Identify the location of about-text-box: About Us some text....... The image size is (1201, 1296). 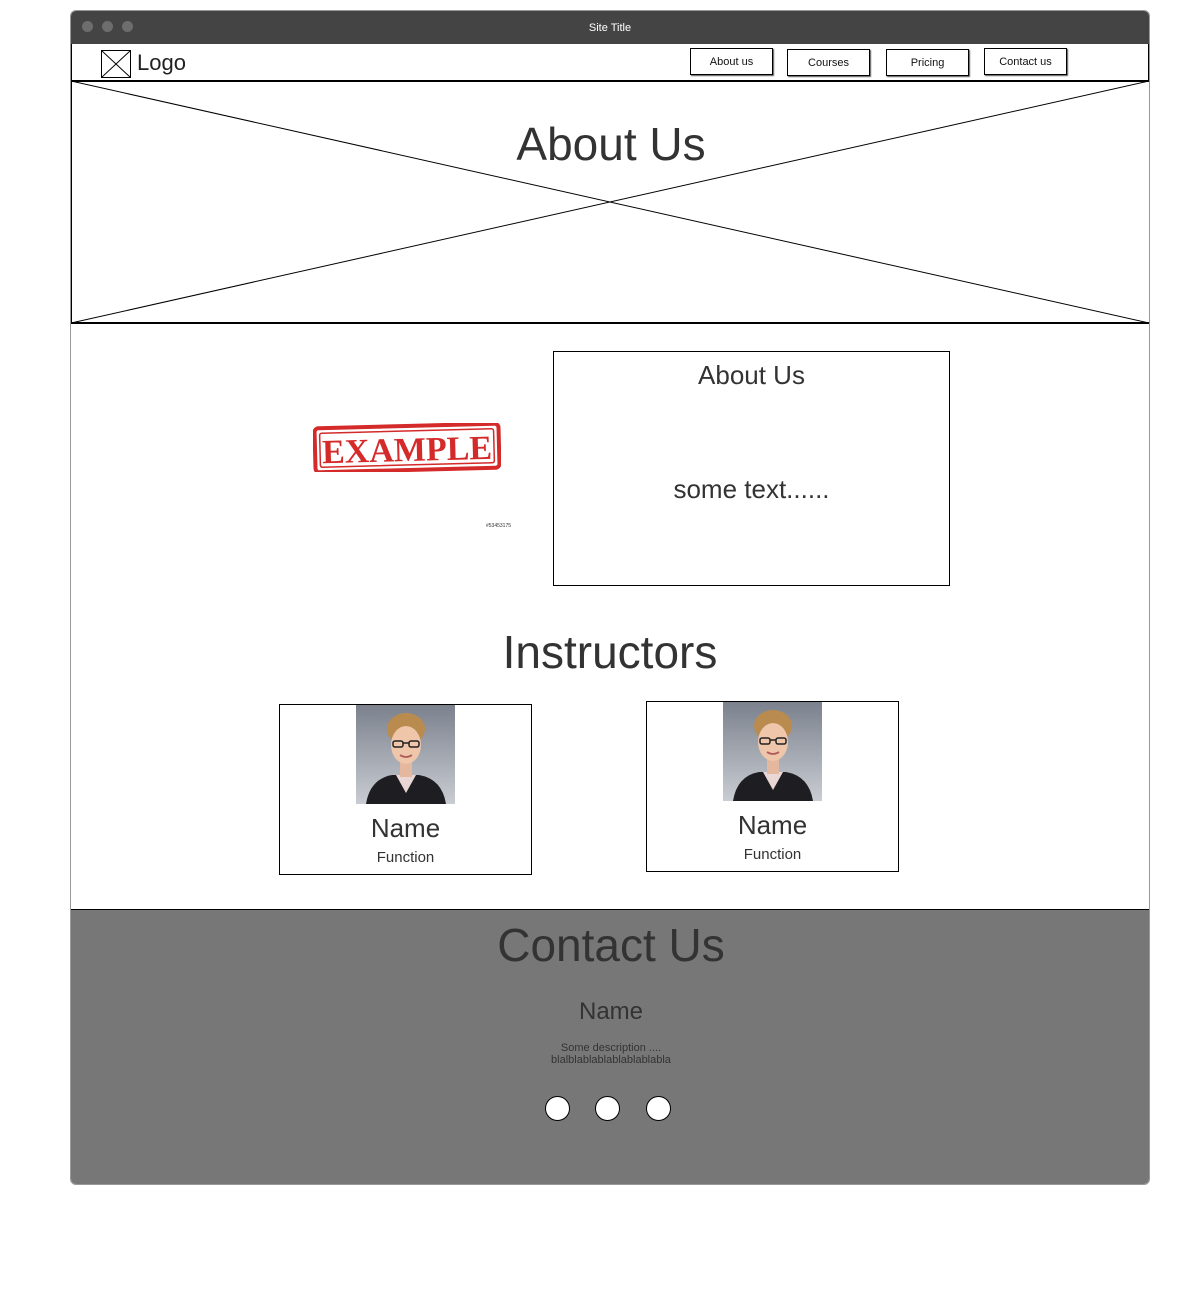
(751, 468).